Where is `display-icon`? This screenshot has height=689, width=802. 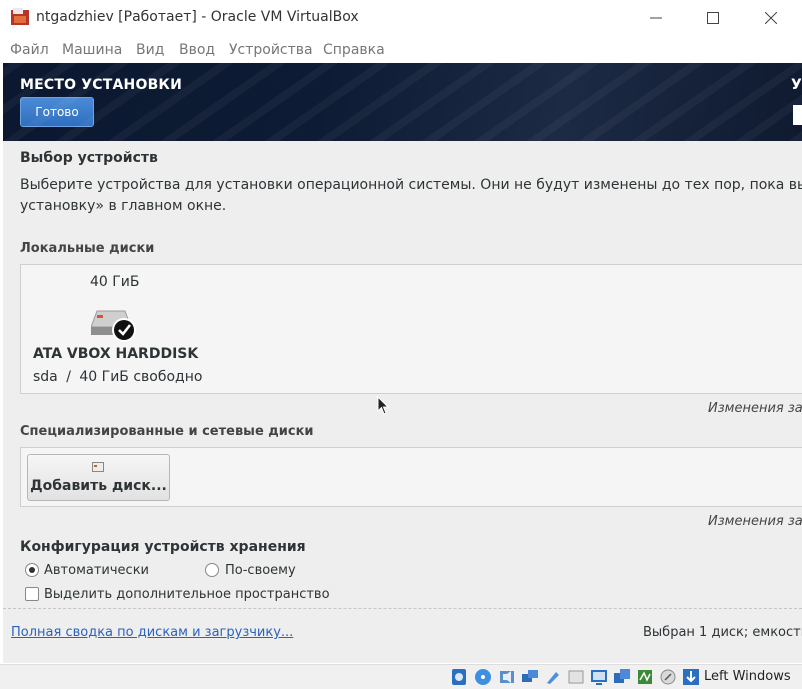 display-icon is located at coordinates (599, 677).